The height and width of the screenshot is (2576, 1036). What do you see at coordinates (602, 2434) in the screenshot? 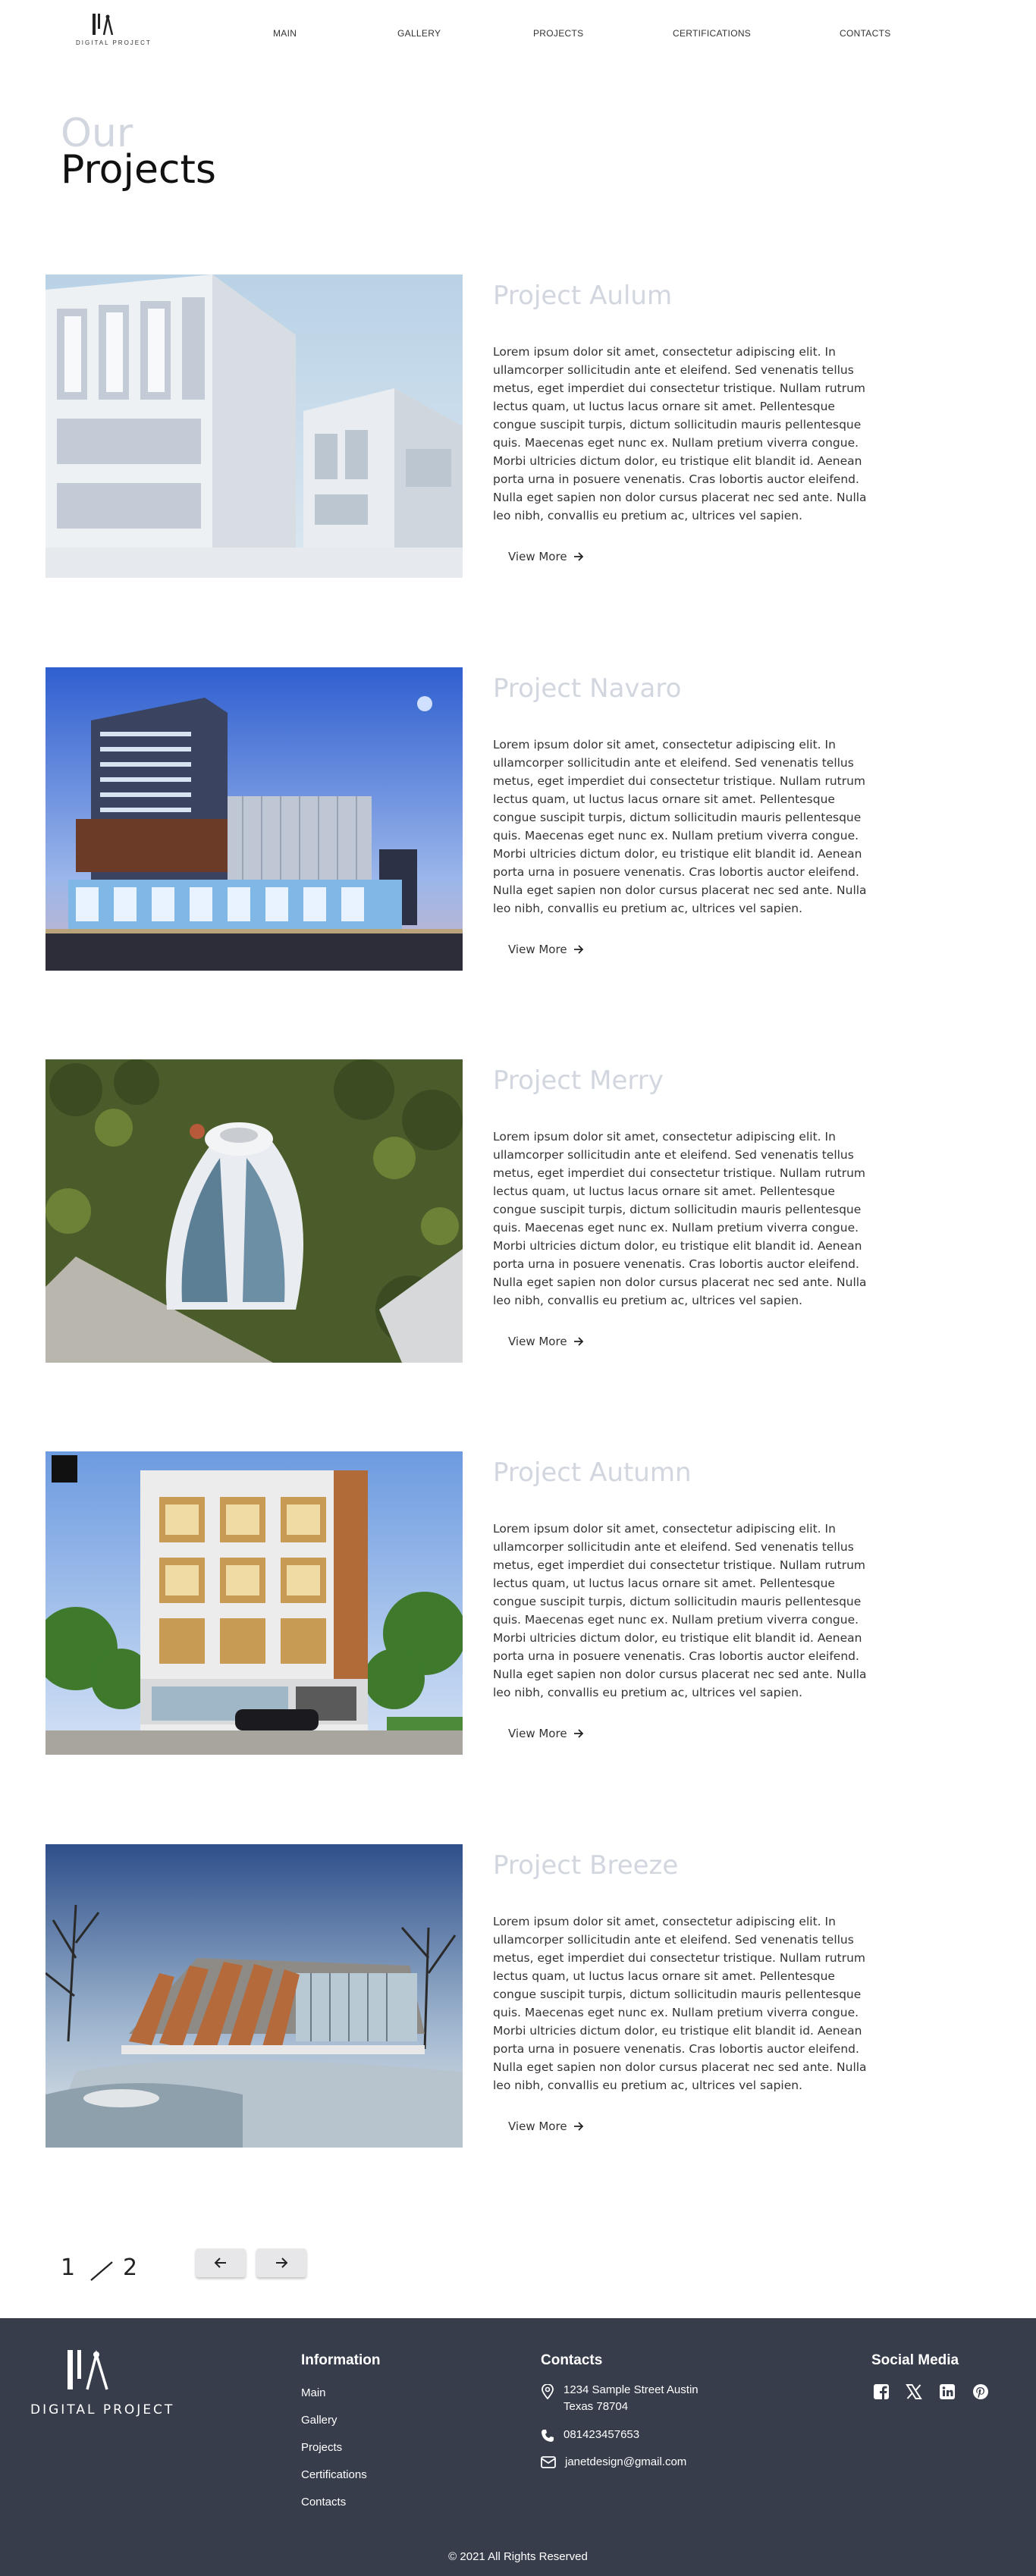
I see `phone-number: 081423457653` at bounding box center [602, 2434].